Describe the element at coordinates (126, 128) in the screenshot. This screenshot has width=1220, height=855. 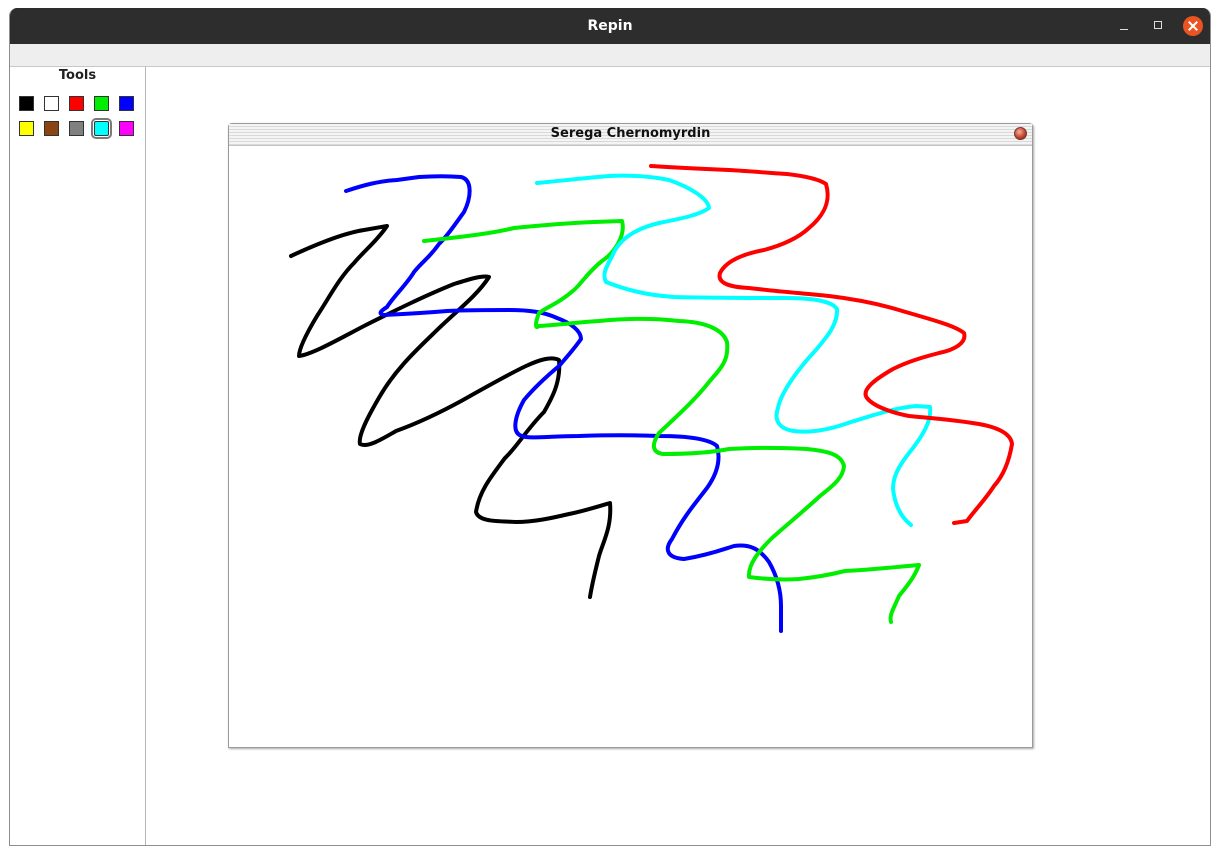
I see `swatch-magenta` at that location.